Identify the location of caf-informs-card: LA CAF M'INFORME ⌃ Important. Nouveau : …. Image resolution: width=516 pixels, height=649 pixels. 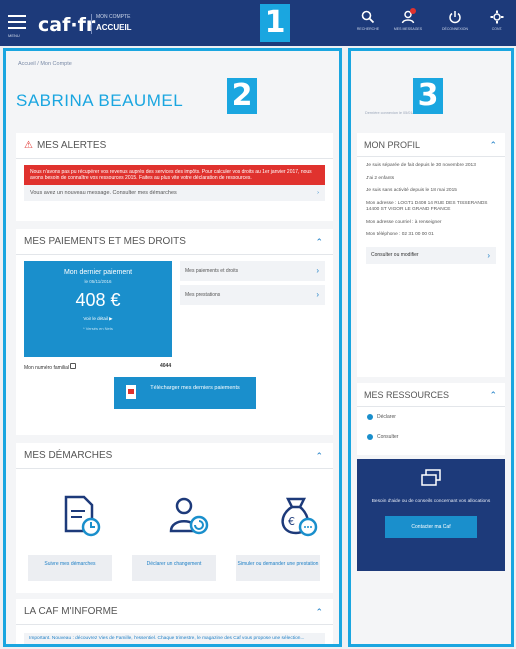
(174, 621).